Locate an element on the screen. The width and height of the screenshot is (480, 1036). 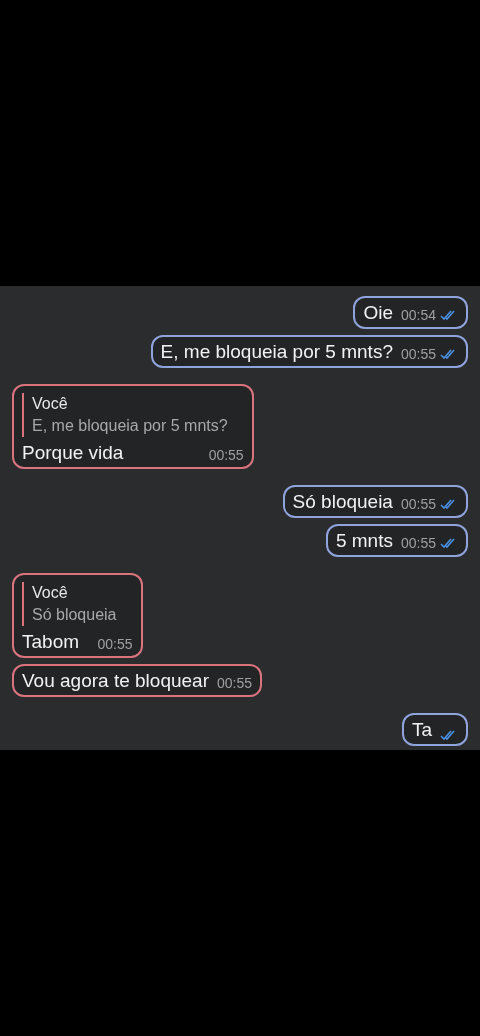
message-text: Oie is located at coordinates (378, 312).